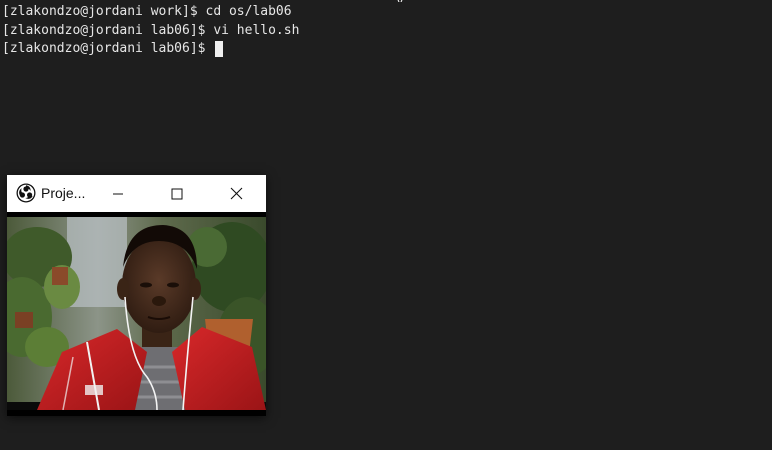 This screenshot has width=772, height=450. I want to click on close-button, so click(236, 193).